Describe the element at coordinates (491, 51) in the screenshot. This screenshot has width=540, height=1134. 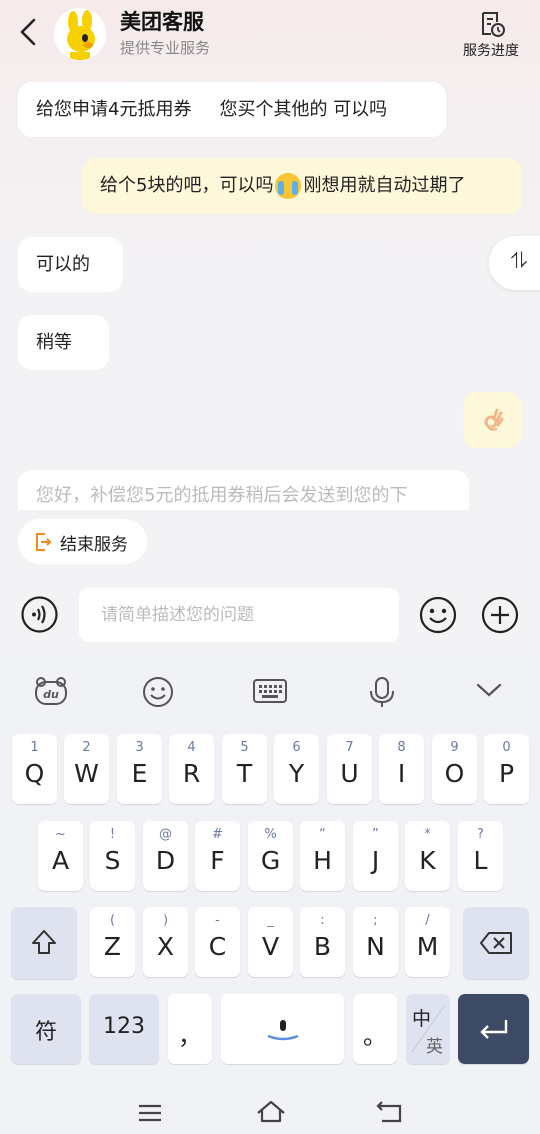
I see `service-progress-label: 服务进度` at that location.